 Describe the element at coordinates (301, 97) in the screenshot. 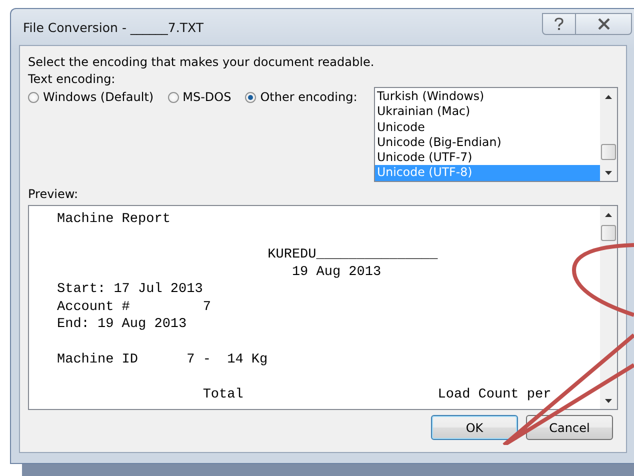

I see `encoding-radio: Other encoding:` at that location.